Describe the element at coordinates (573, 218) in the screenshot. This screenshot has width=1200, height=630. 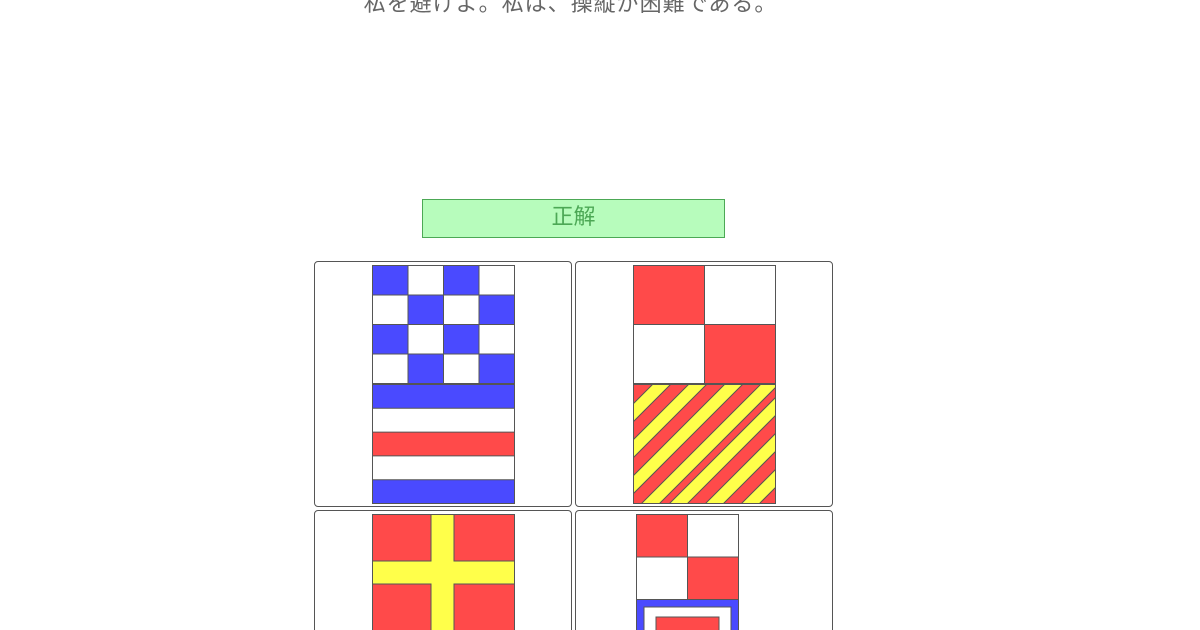
I see `correct-banner: 正解` at that location.